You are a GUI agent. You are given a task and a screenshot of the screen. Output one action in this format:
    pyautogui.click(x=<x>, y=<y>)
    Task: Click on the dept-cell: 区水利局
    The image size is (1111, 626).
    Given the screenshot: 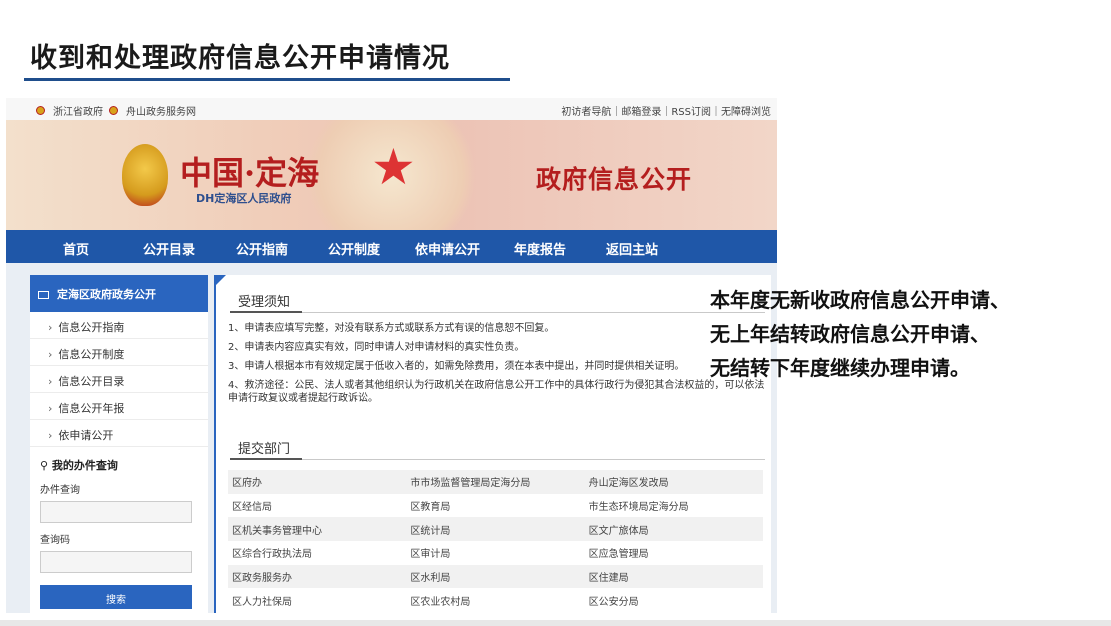 What is the action you would take?
    pyautogui.click(x=495, y=576)
    